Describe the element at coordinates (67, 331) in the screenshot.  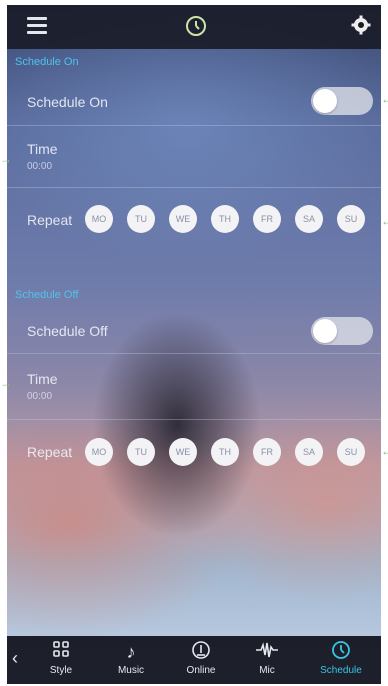
I see `schedule-off-label: Schedule Off` at that location.